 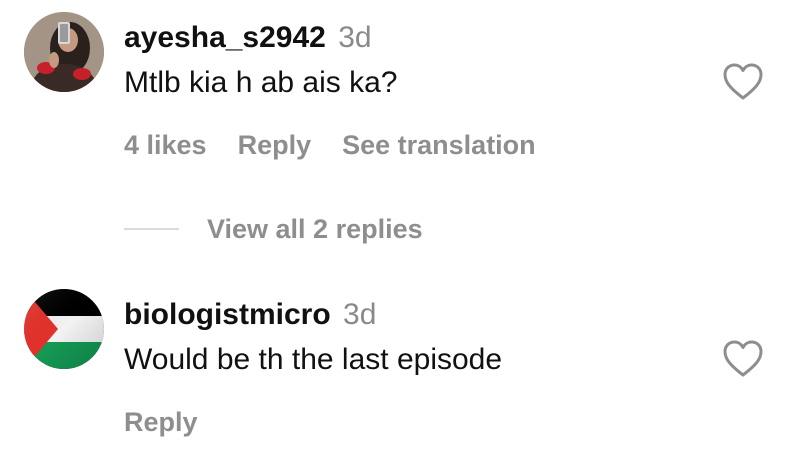 What do you see at coordinates (151, 229) in the screenshot?
I see `replies-divider-line` at bounding box center [151, 229].